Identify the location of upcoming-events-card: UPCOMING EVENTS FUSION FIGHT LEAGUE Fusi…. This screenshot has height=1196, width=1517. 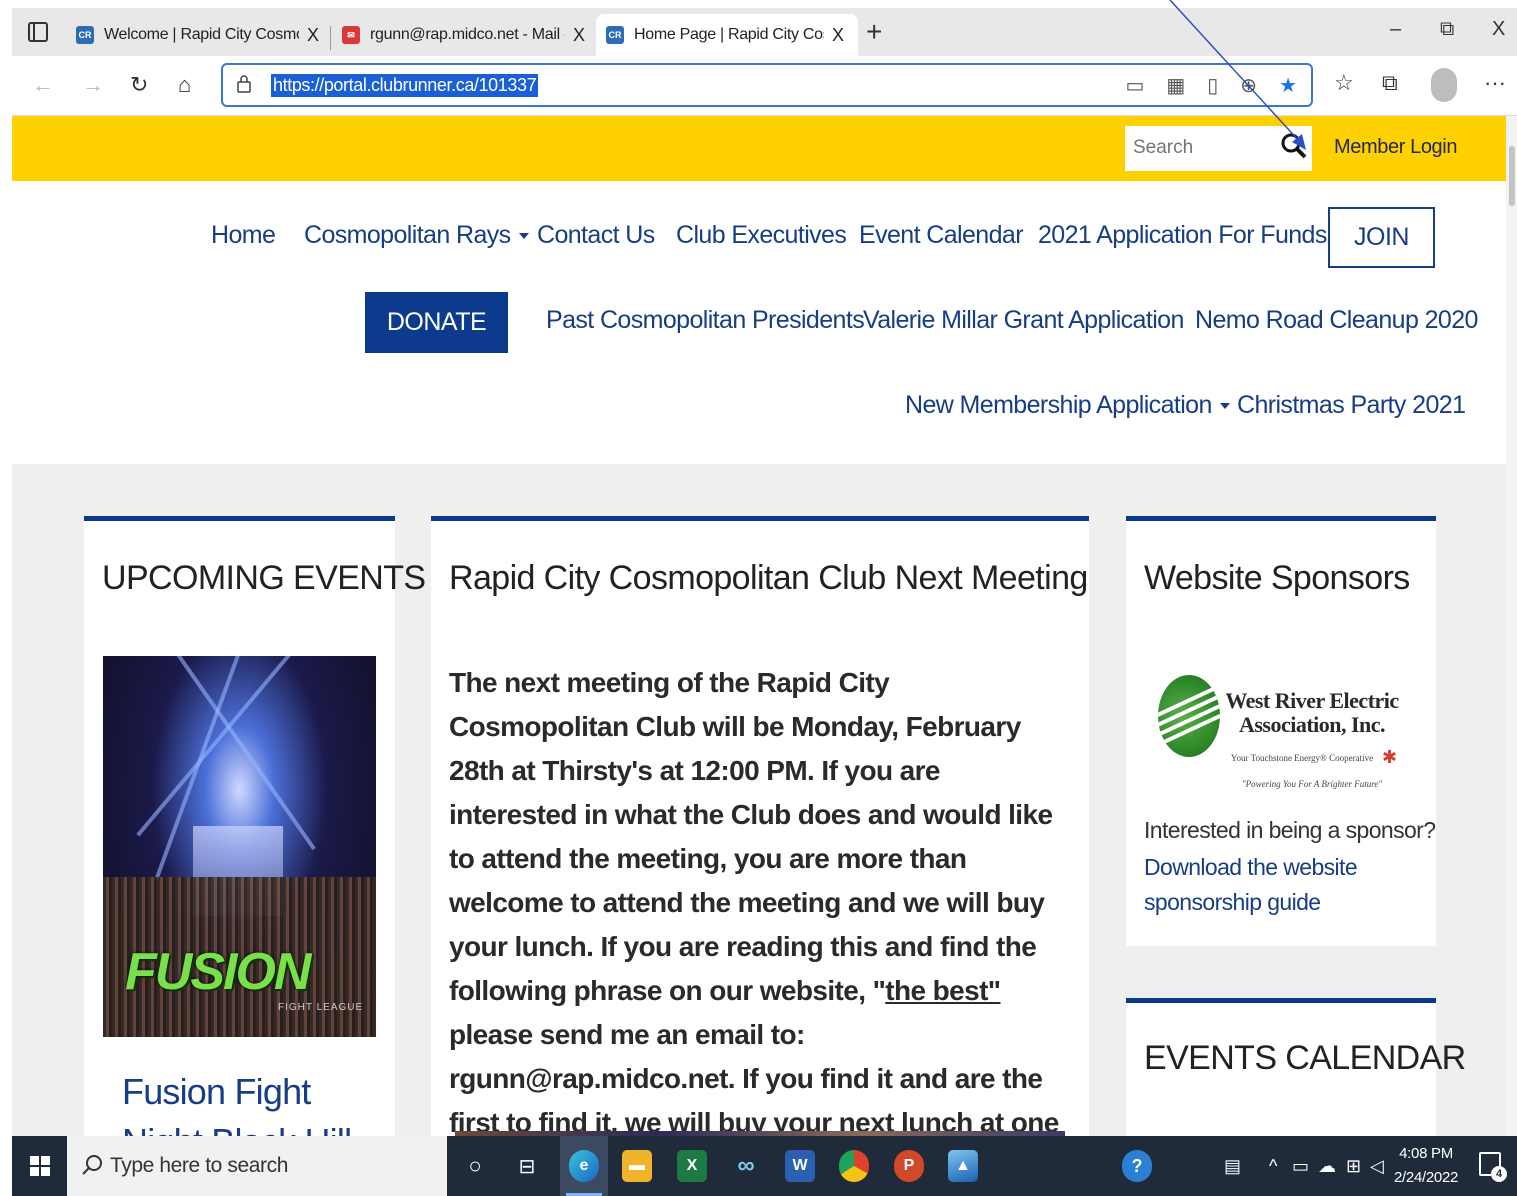
(255, 839).